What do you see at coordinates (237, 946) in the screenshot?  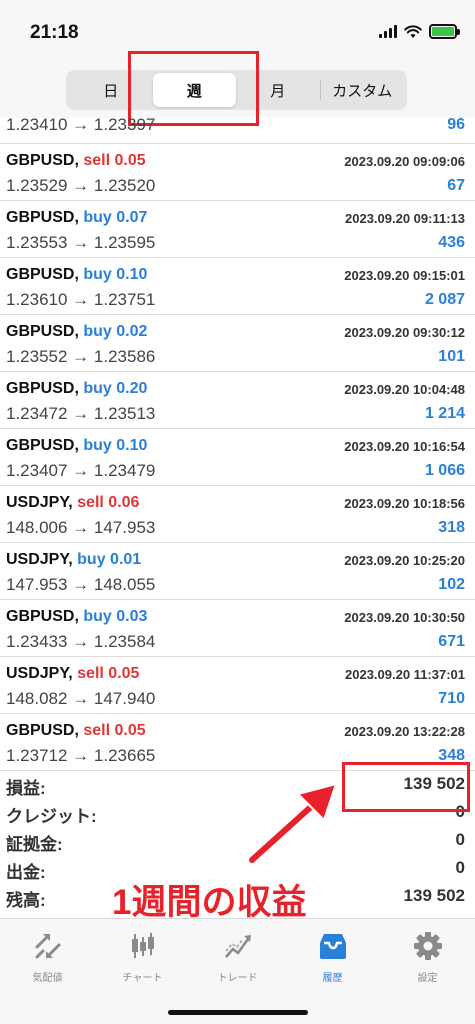 I see `trade-icon` at bounding box center [237, 946].